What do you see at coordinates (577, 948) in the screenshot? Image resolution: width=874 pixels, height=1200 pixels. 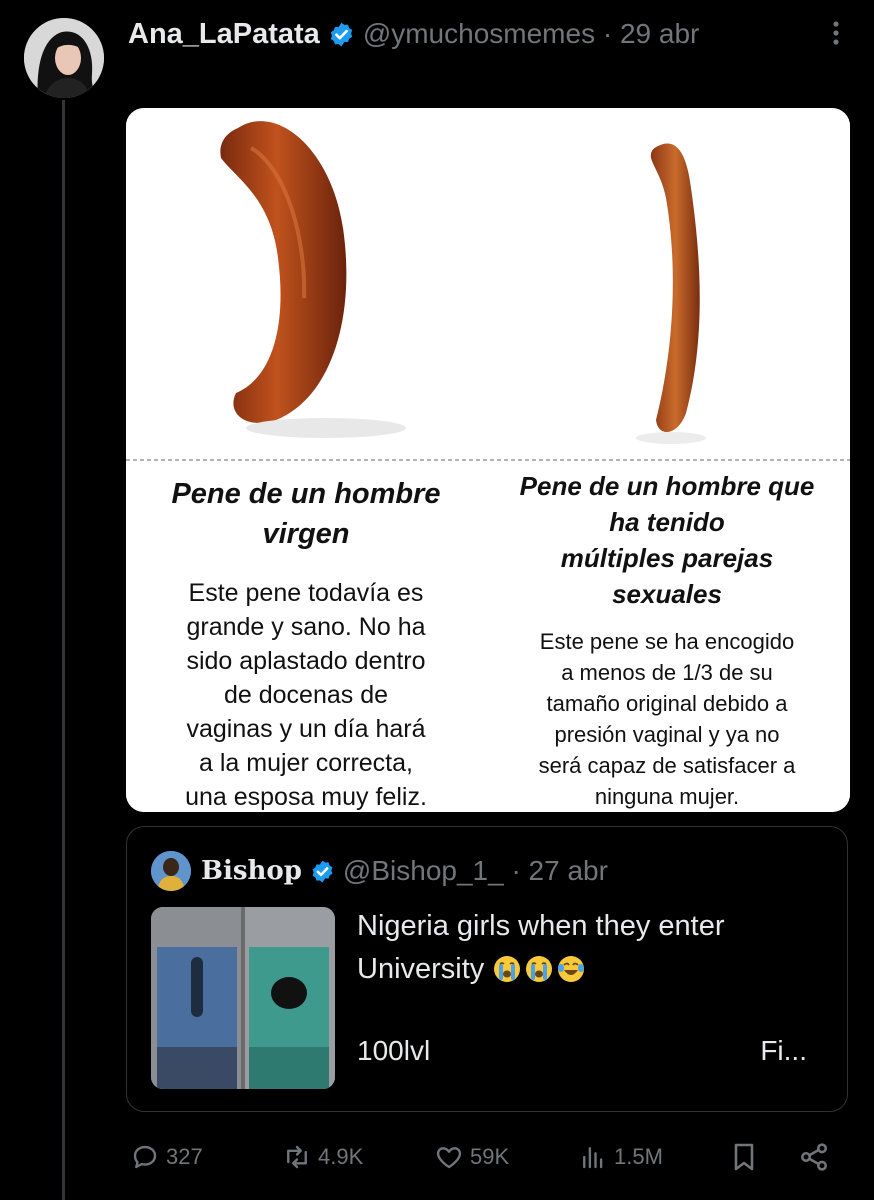 I see `quote-text: Nigeria girls when they enter University` at bounding box center [577, 948].